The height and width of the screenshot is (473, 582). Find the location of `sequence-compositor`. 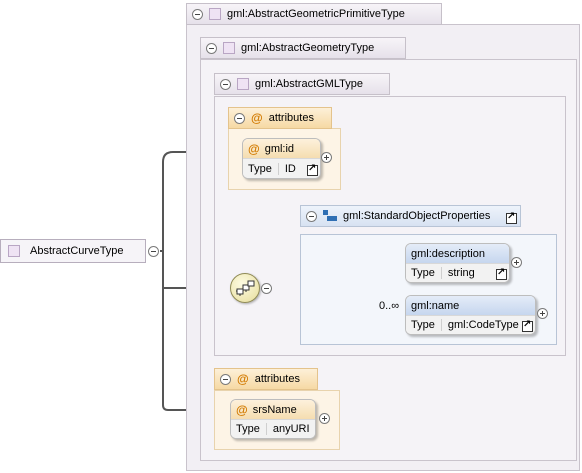

sequence-compositor is located at coordinates (245, 288).